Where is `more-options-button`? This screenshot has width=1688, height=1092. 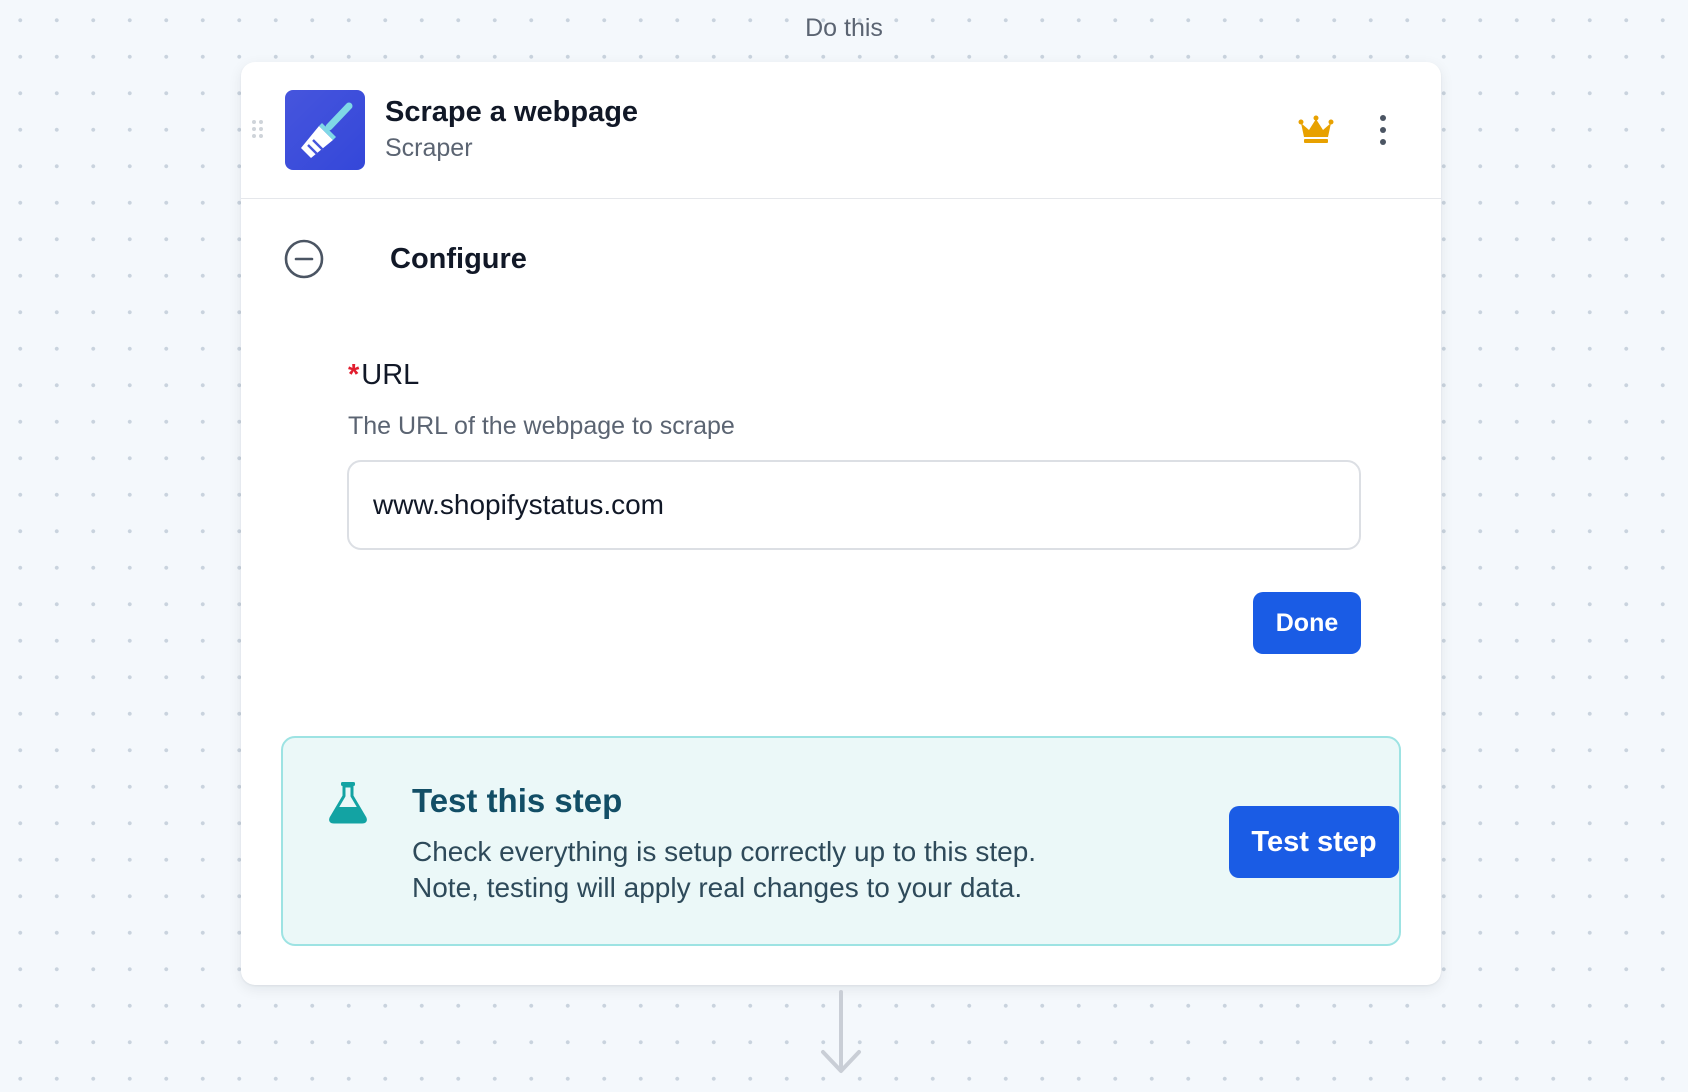 more-options-button is located at coordinates (1383, 130).